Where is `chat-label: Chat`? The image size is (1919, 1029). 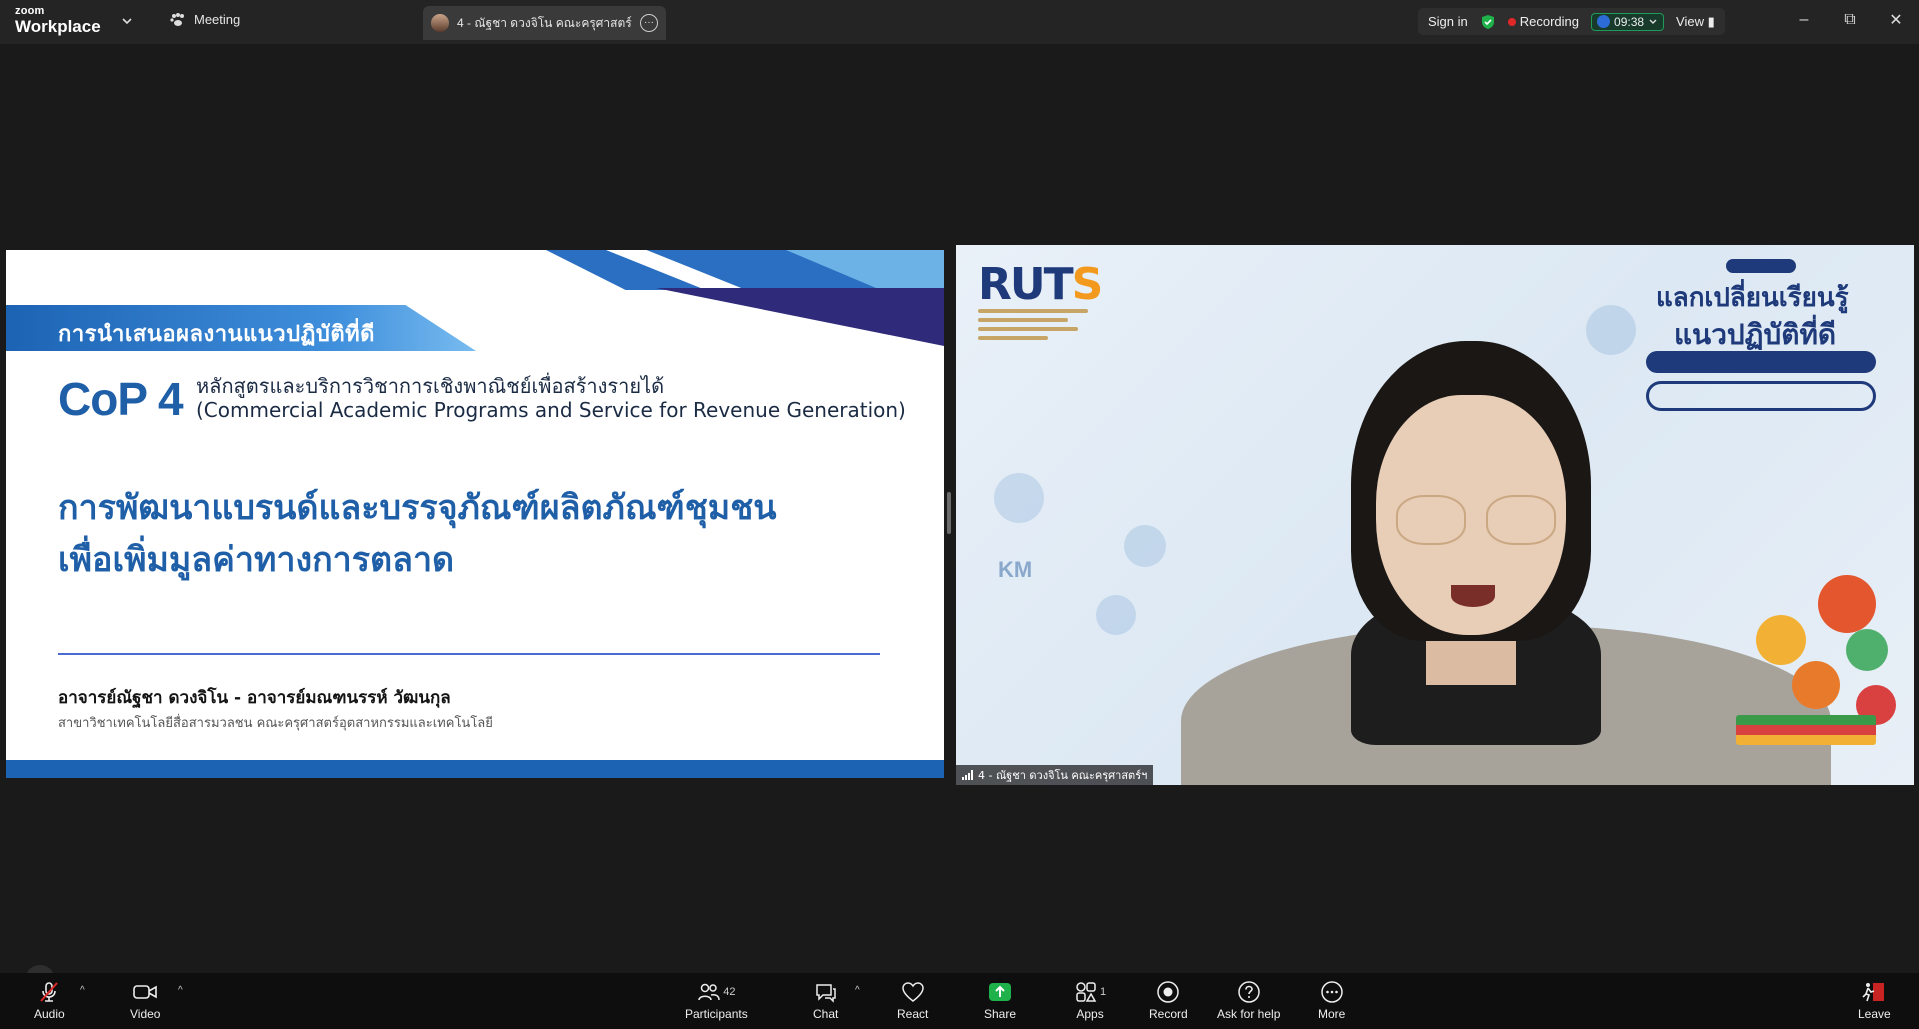 chat-label: Chat is located at coordinates (826, 1014).